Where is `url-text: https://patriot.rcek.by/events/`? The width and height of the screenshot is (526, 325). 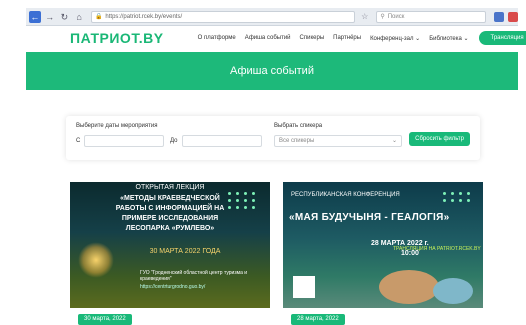 url-text: https://patriot.rcek.by/events/ is located at coordinates (144, 16).